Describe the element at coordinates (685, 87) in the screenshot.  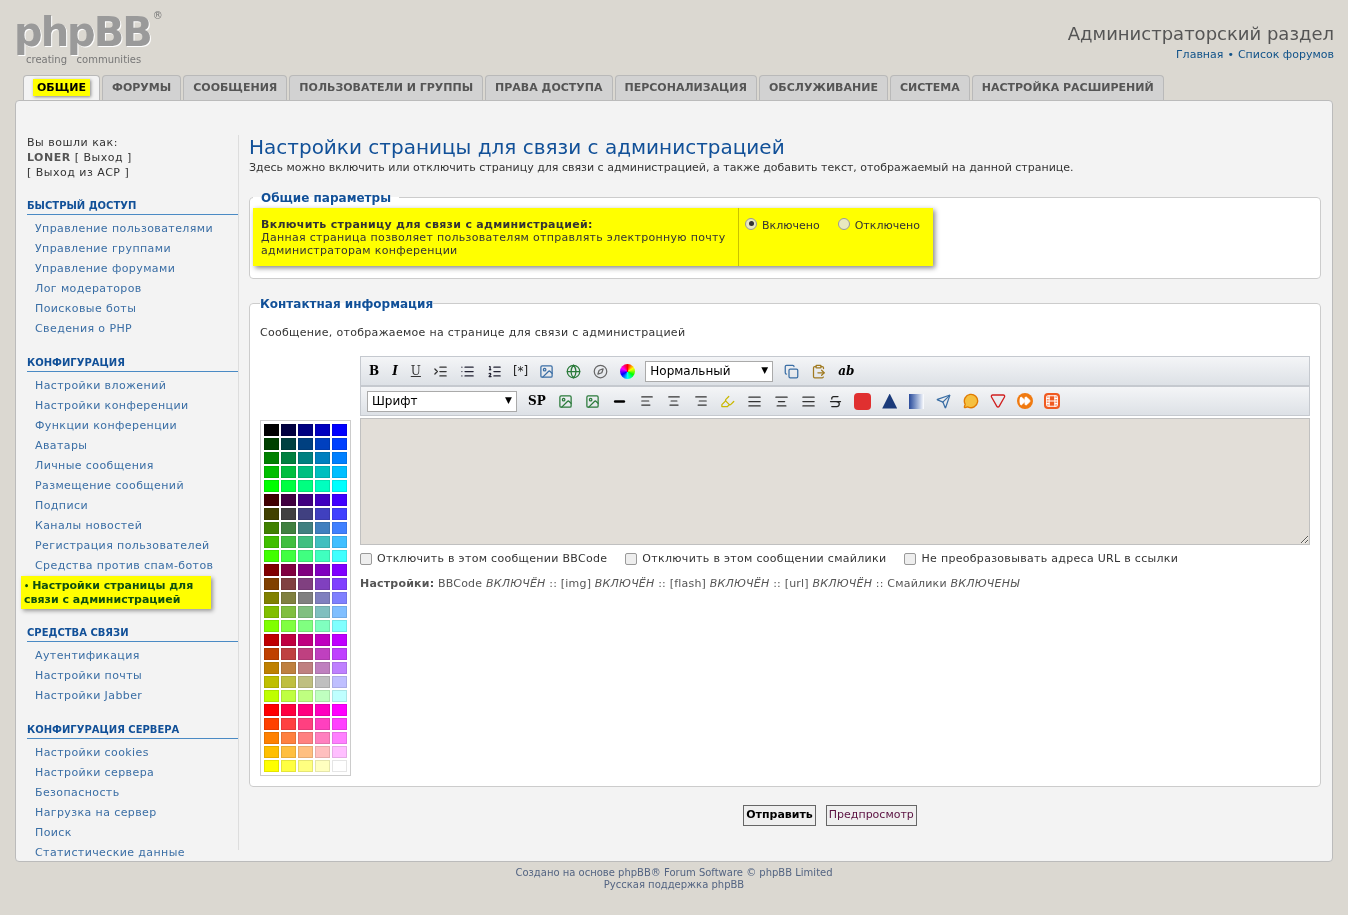
I see `nav-tab: ПЕРСОНАЛИЗАЦИЯ` at that location.